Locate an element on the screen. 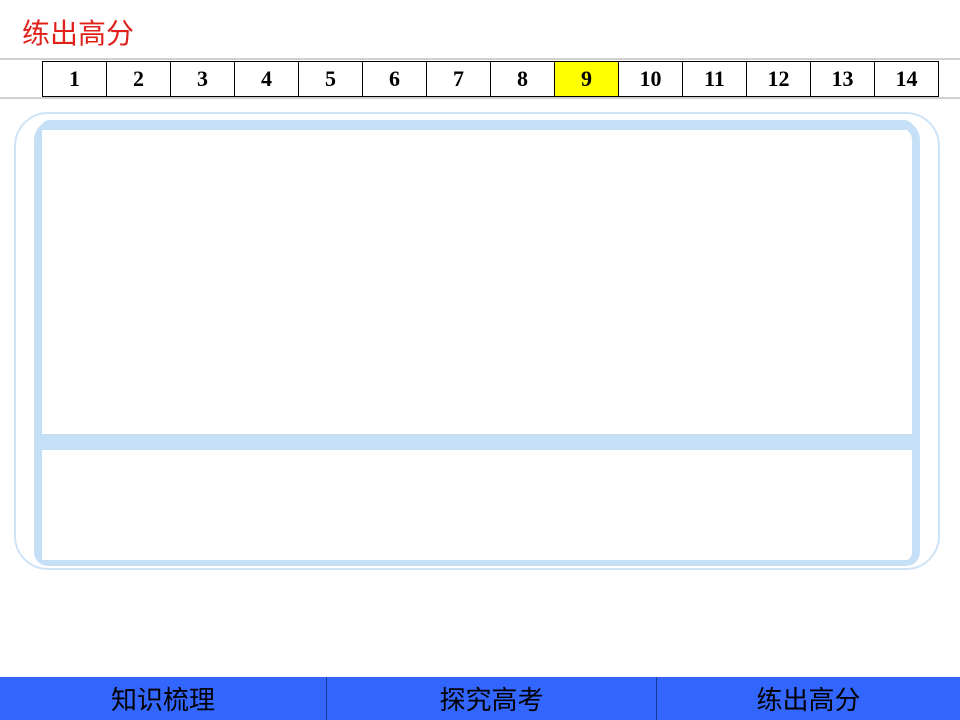  question-button-8: 8 is located at coordinates (523, 79).